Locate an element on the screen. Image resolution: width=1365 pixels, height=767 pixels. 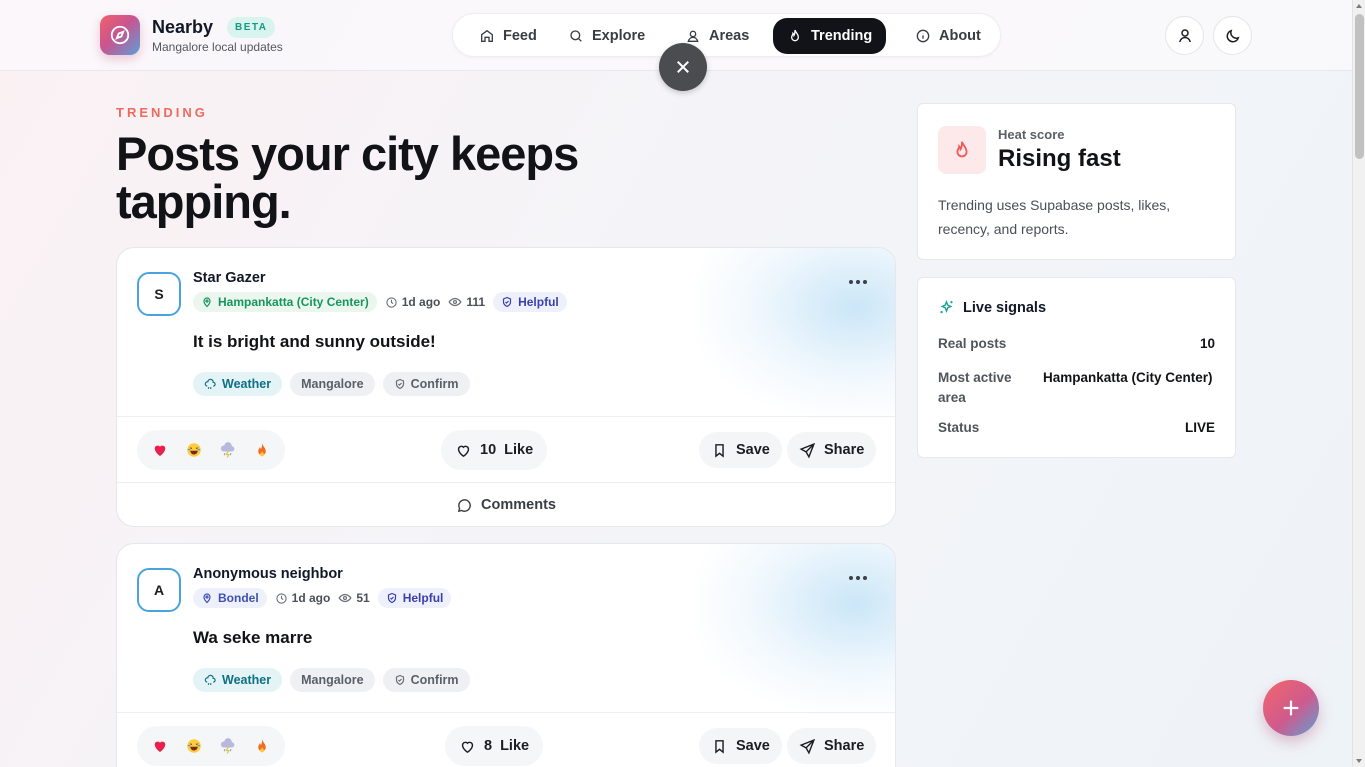
signal-value: Hampankatta (City Center) is located at coordinates (1128, 377).